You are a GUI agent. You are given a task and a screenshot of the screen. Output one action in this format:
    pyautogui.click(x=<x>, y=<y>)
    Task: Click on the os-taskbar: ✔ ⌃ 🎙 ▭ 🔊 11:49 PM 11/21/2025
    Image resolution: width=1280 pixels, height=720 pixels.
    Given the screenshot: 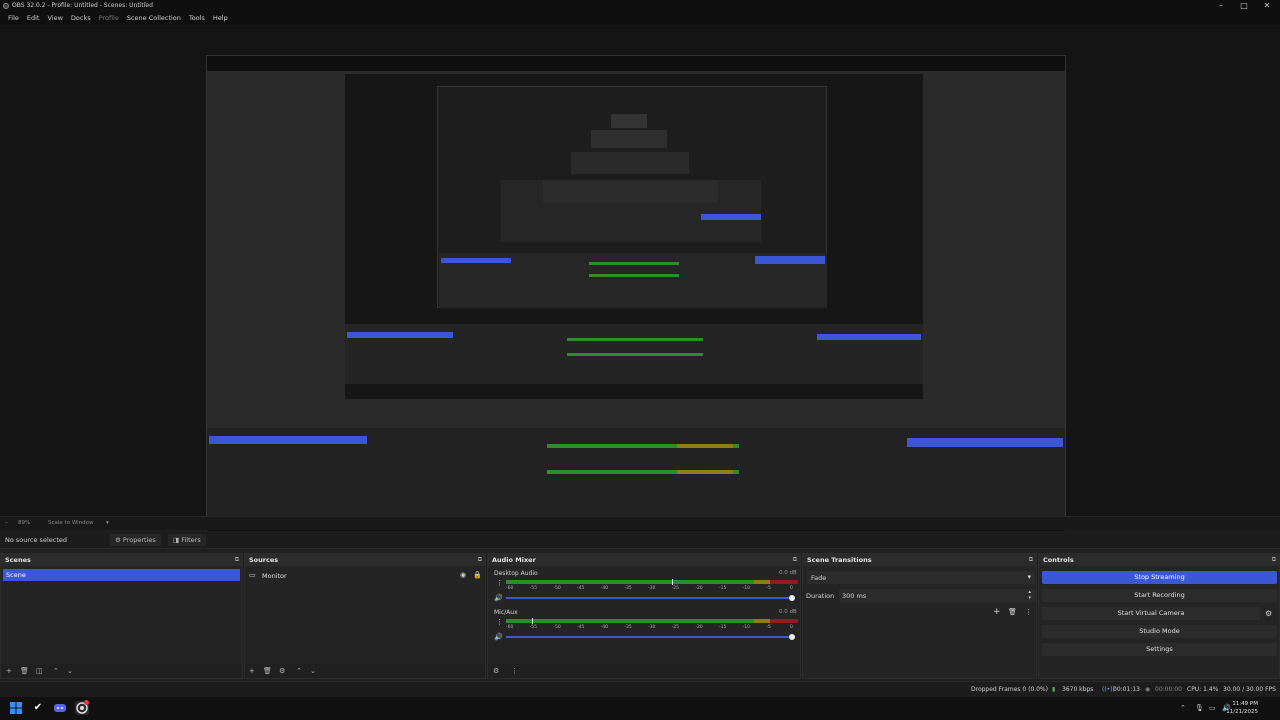 What is the action you would take?
    pyautogui.click(x=640, y=708)
    